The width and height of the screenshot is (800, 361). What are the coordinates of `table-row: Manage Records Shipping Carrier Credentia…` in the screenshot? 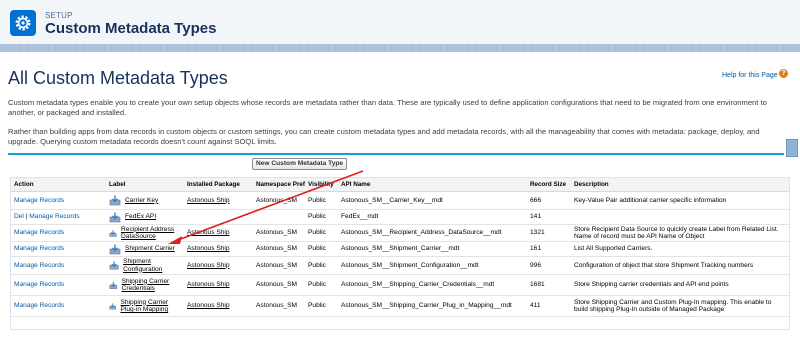 It's located at (400, 285).